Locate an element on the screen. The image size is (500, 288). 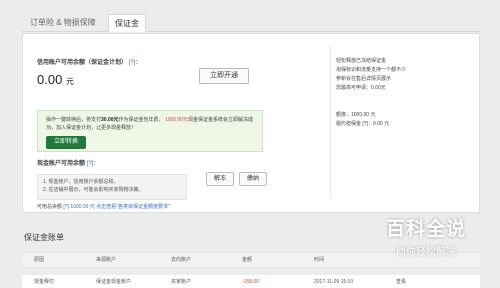
unfreeze-button: 解冻 is located at coordinates (220, 179).